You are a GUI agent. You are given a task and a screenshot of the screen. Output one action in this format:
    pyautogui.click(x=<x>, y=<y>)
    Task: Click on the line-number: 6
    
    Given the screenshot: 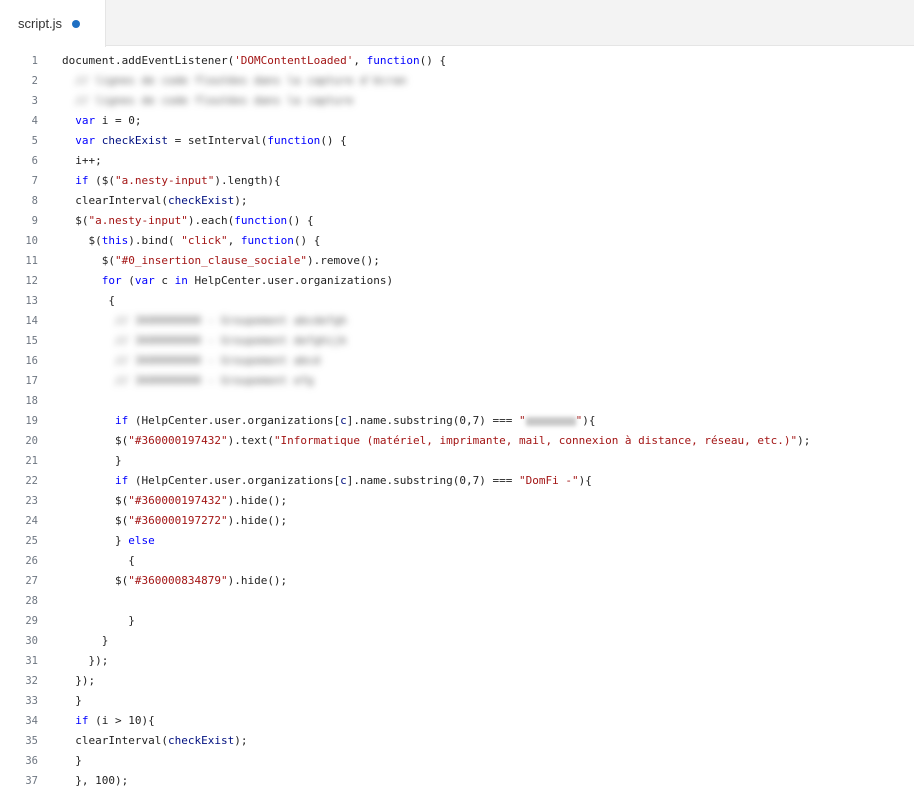 What is the action you would take?
    pyautogui.click(x=34, y=161)
    